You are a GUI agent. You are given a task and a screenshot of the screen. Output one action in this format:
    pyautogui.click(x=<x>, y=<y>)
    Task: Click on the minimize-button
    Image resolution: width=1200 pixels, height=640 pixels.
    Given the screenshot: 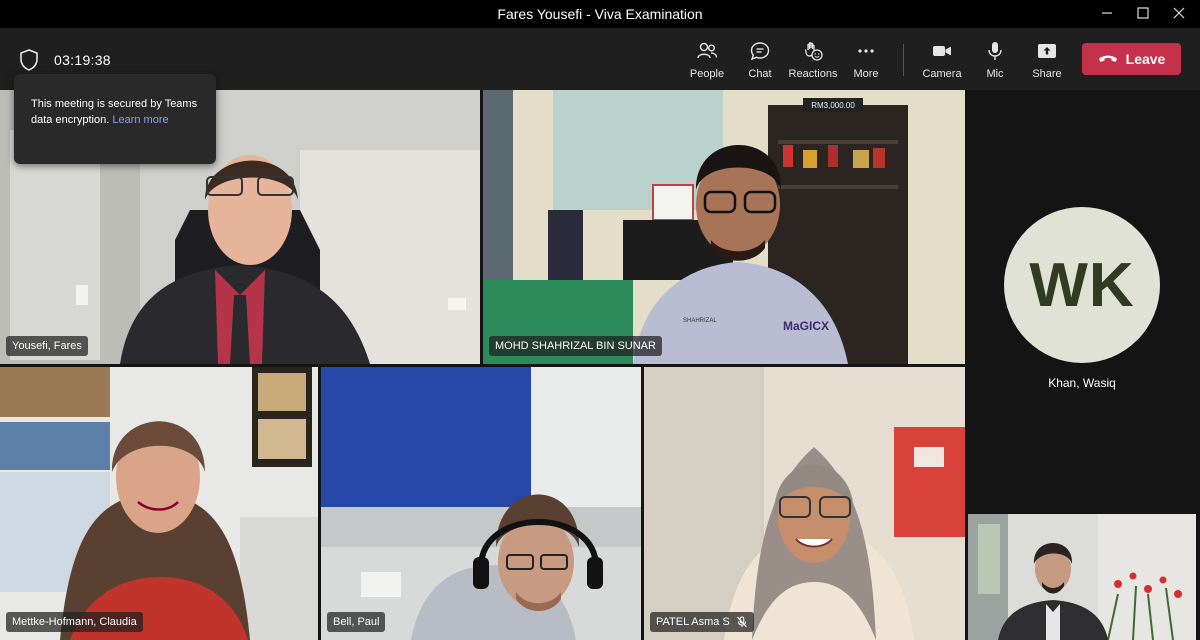 What is the action you would take?
    pyautogui.click(x=1107, y=13)
    